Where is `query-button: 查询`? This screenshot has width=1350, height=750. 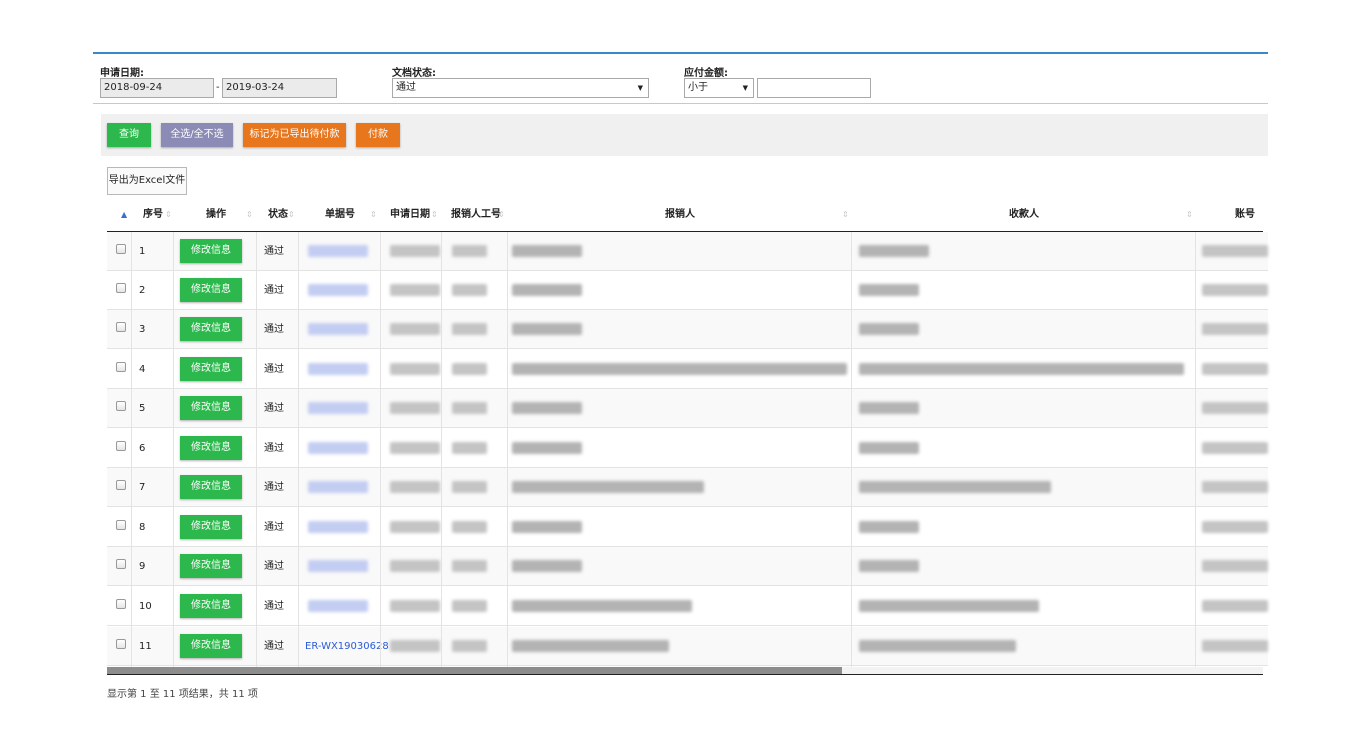
query-button: 查询 is located at coordinates (129, 135).